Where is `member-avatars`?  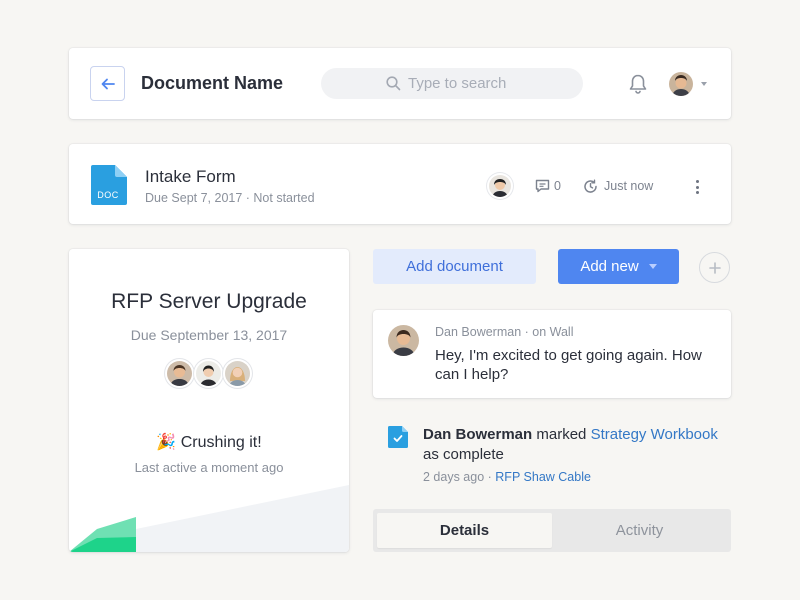
member-avatars is located at coordinates (208, 373).